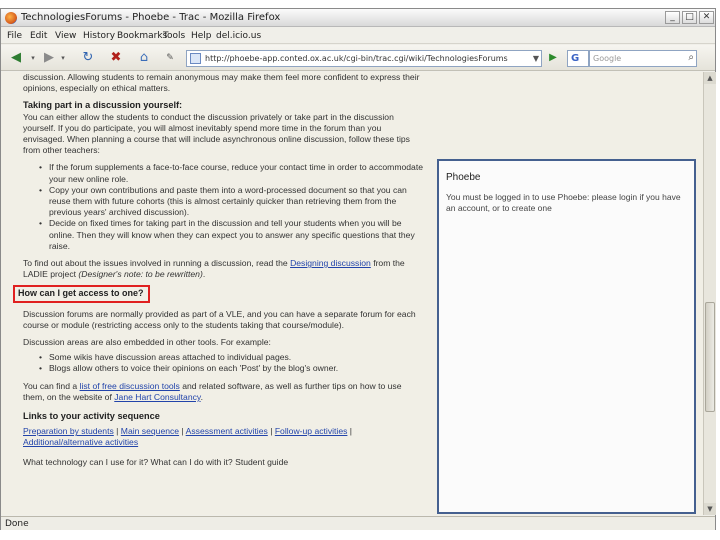 Image resolution: width=720 pixels, height=540 pixels. What do you see at coordinates (358, 523) in the screenshot?
I see `status-bar: Done` at bounding box center [358, 523].